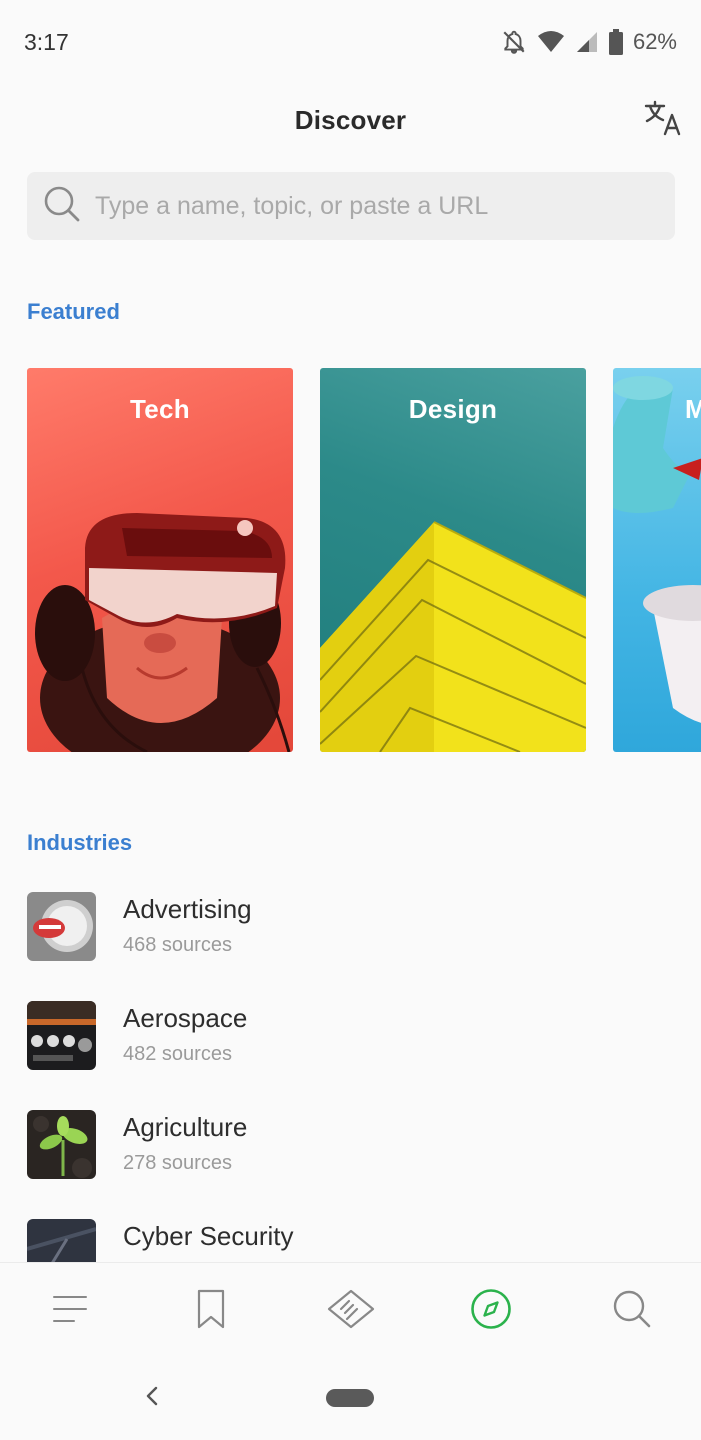  I want to click on featured-section-title: Featured, so click(73, 311).